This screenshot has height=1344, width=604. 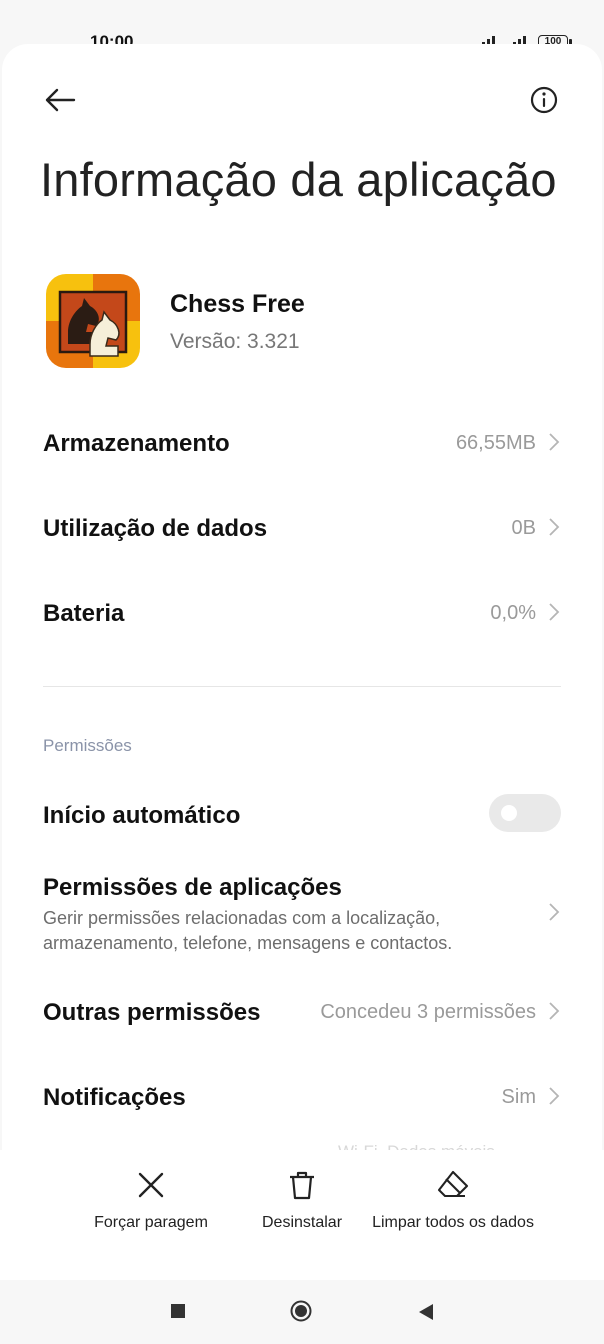 I want to click on notifications-row: Notificações Sim, so click(x=302, y=1095).